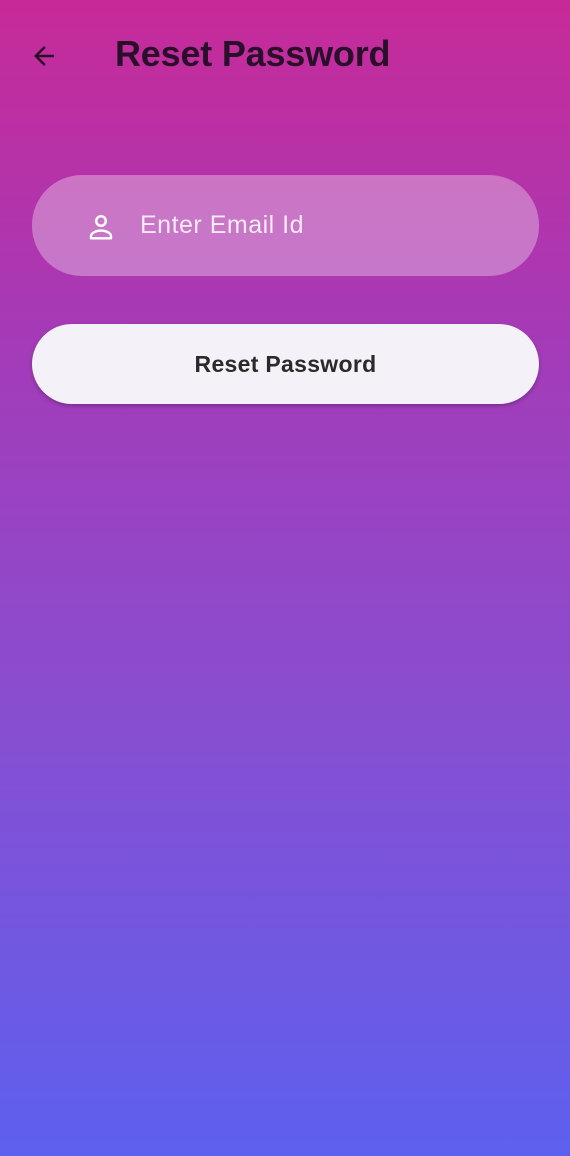  Describe the element at coordinates (253, 53) in the screenshot. I see `page-title: Reset Password` at that location.